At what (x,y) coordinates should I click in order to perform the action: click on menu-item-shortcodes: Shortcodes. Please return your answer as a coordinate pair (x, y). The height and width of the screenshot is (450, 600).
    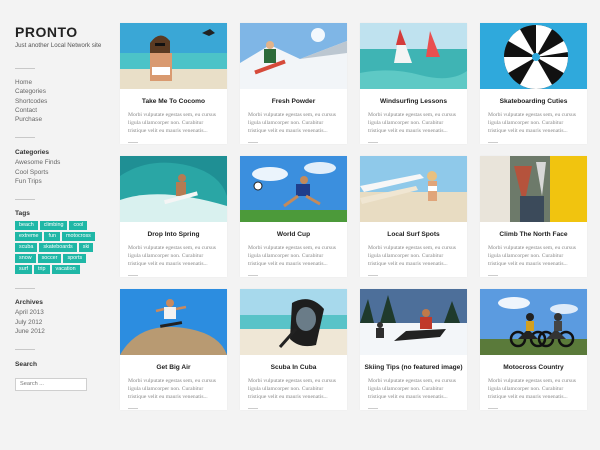
    Looking at the image, I should click on (60, 101).